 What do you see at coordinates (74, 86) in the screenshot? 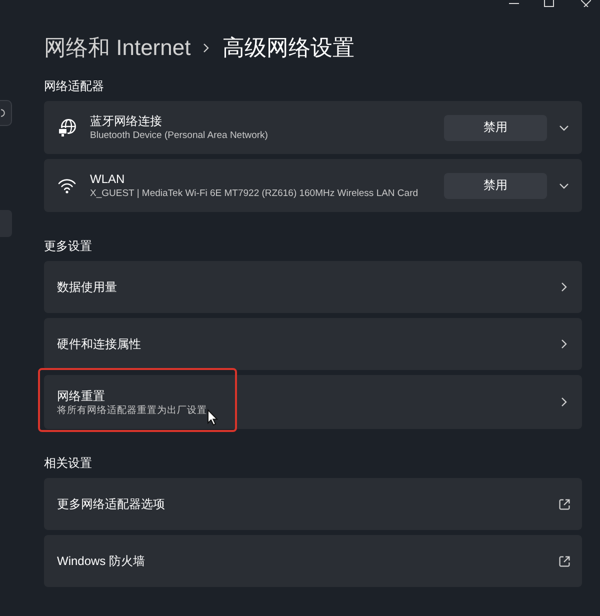
I see `section-heading: 网络适配器` at bounding box center [74, 86].